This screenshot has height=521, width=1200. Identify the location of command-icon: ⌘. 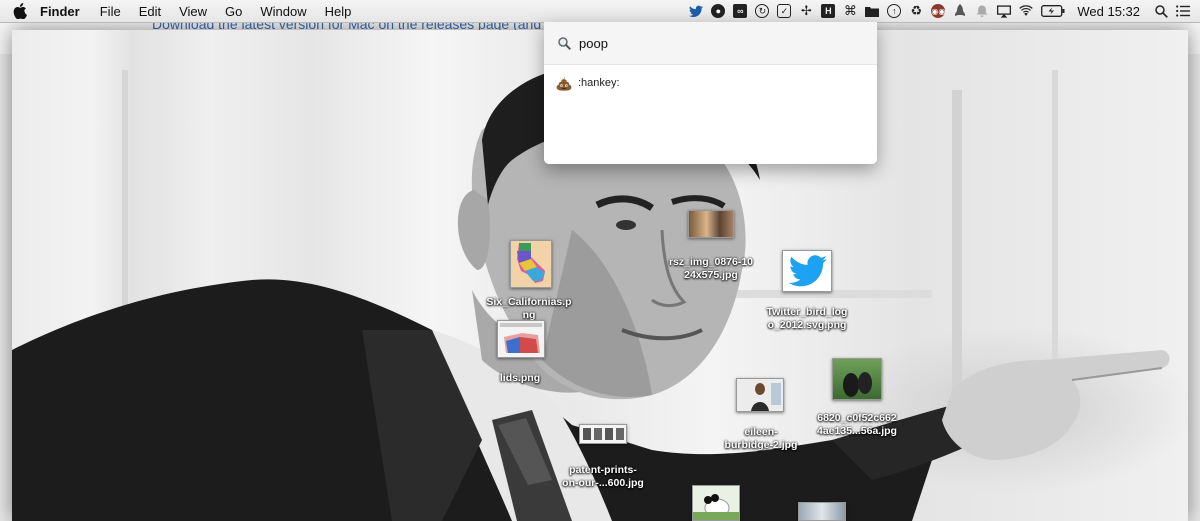
(850, 10).